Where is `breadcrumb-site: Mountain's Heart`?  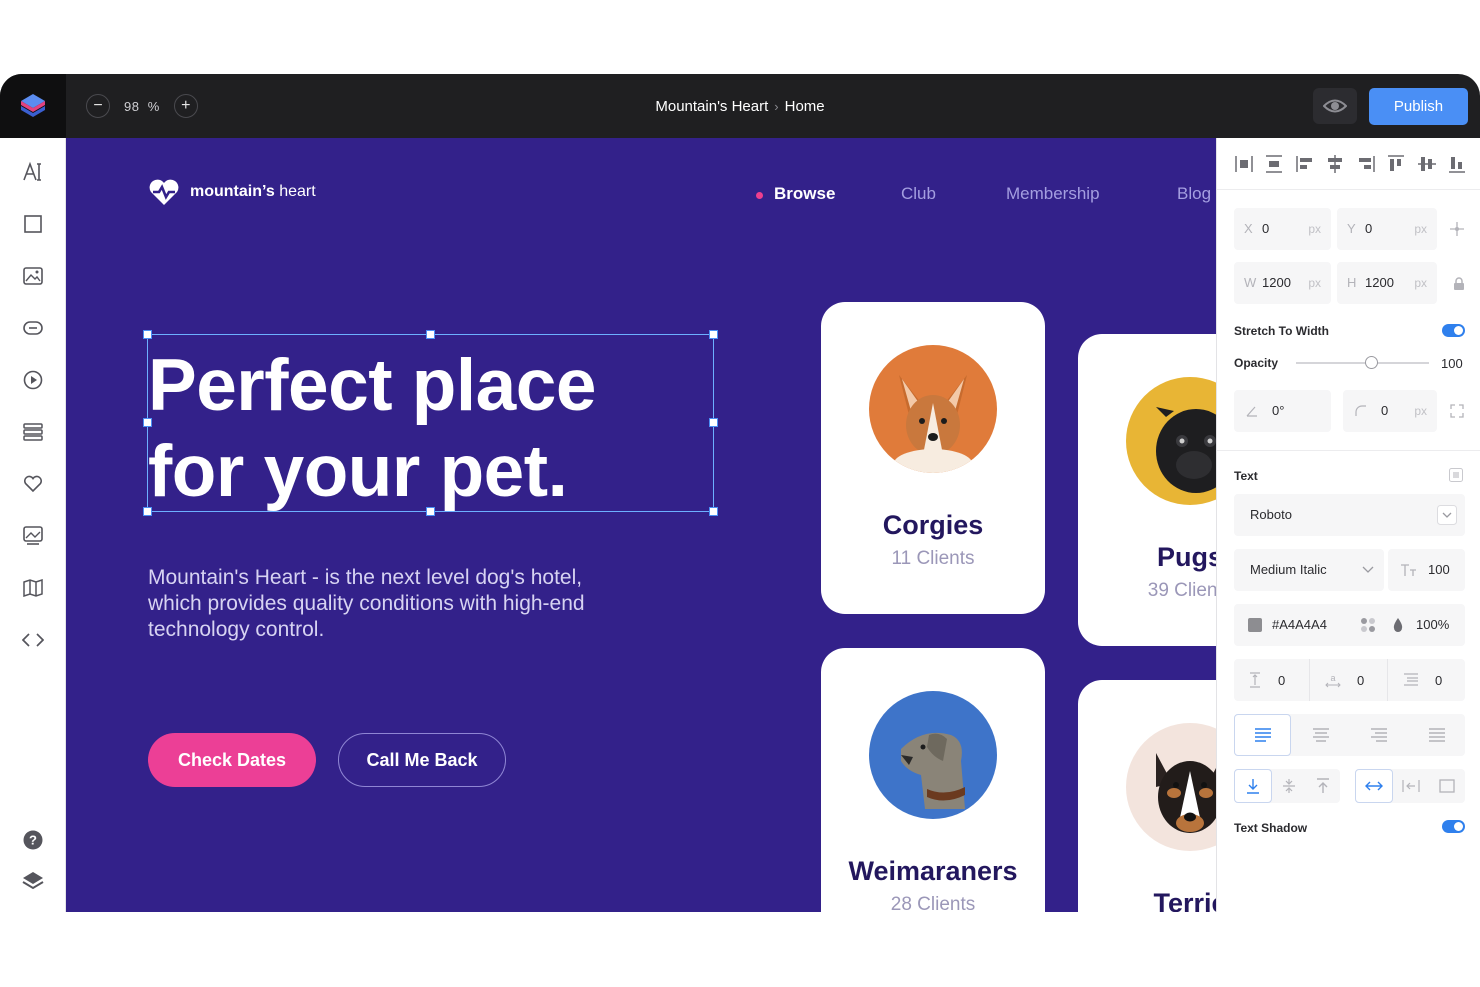
breadcrumb-site: Mountain's Heart is located at coordinates (711, 106).